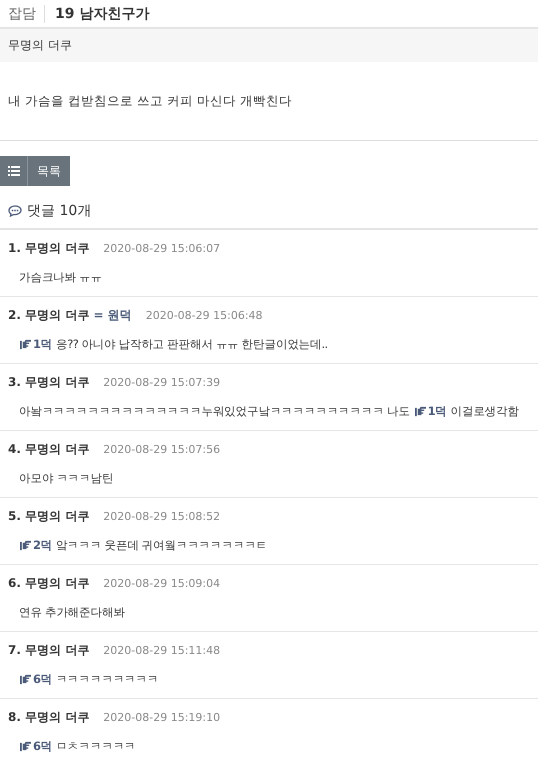  What do you see at coordinates (42, 545) in the screenshot?
I see `reply-reference-link: 2덕` at bounding box center [42, 545].